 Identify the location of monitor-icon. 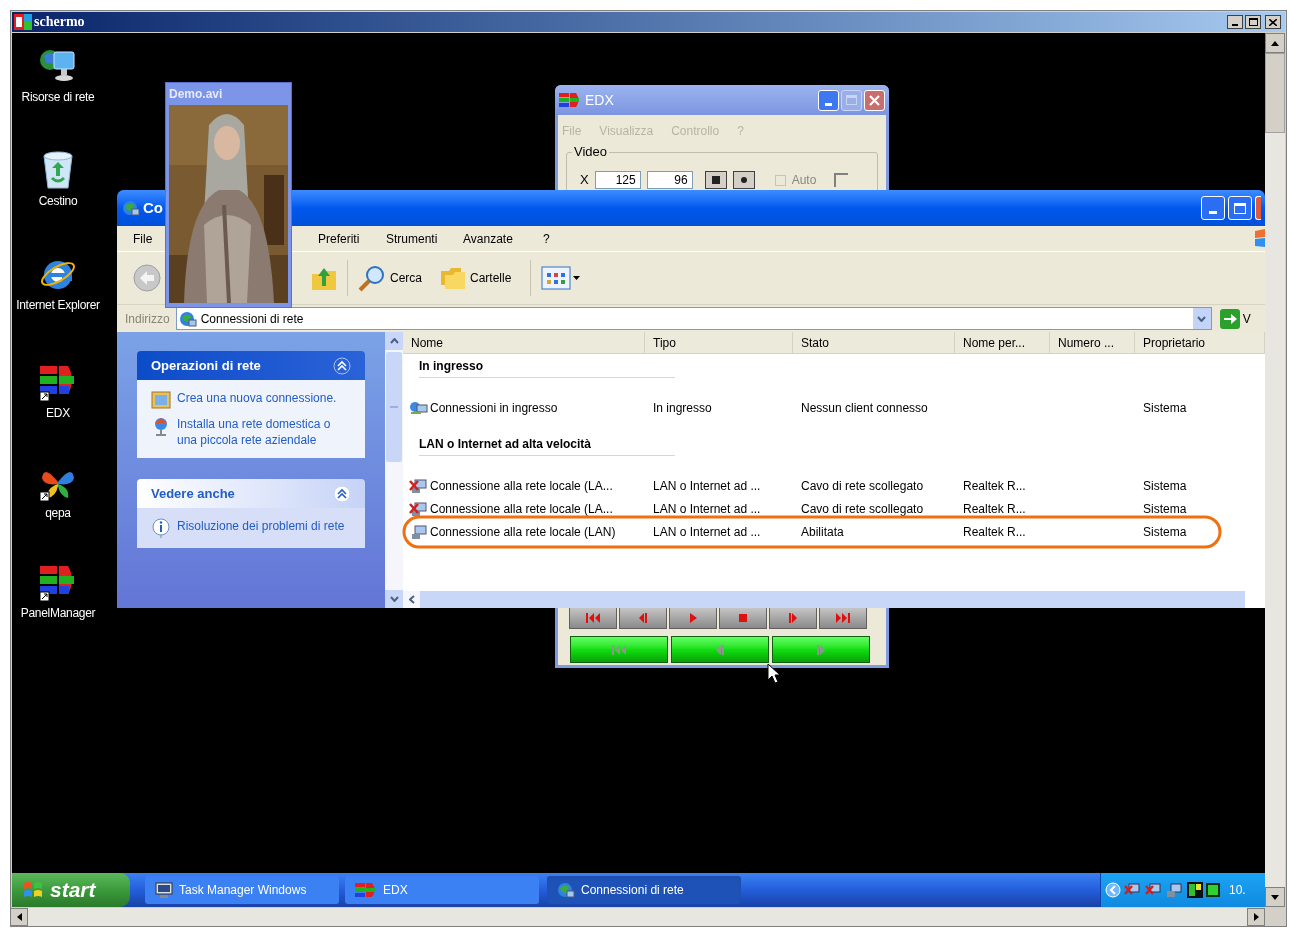
(164, 890).